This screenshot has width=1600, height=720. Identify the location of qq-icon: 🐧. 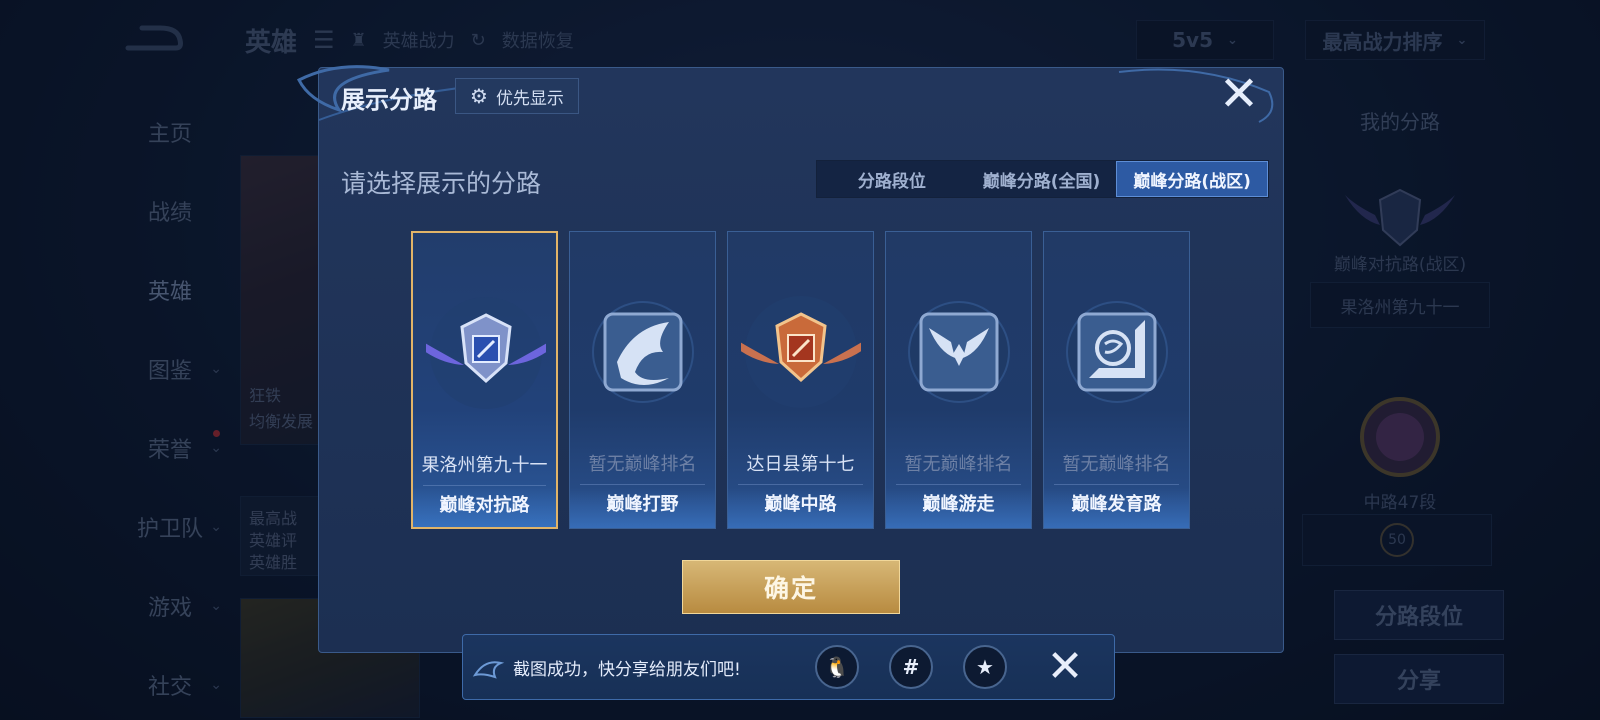
(837, 667).